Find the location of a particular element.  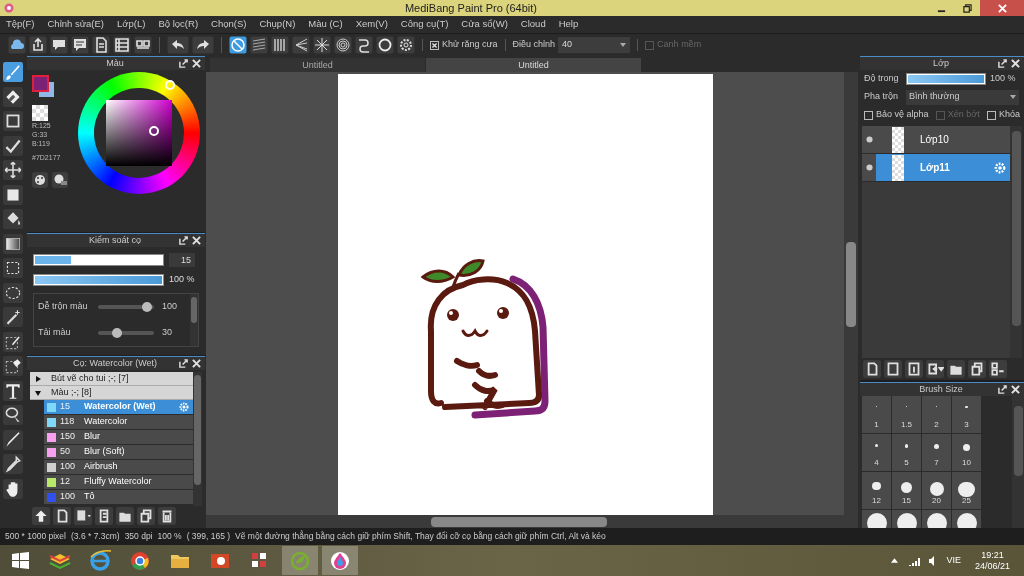

adjust-dropdown: 40 is located at coordinates (594, 45).